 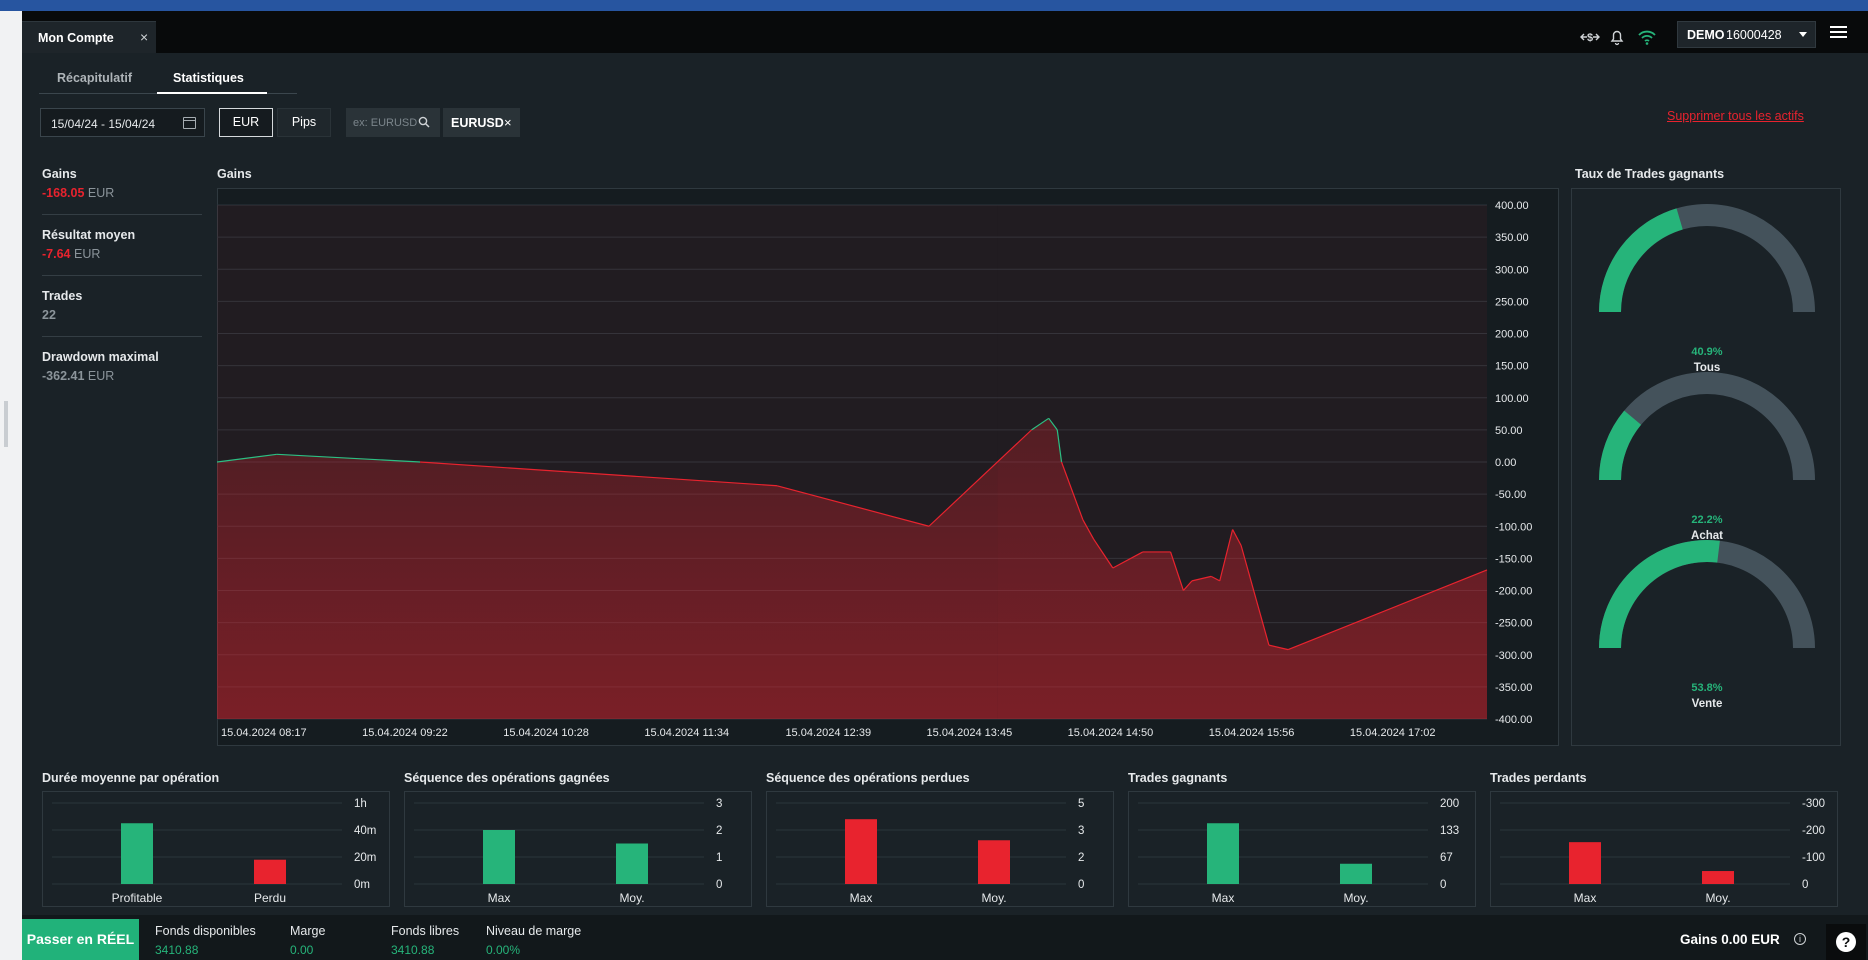 What do you see at coordinates (307, 940) in the screenshot?
I see `footer-margin: Marge 0.00` at bounding box center [307, 940].